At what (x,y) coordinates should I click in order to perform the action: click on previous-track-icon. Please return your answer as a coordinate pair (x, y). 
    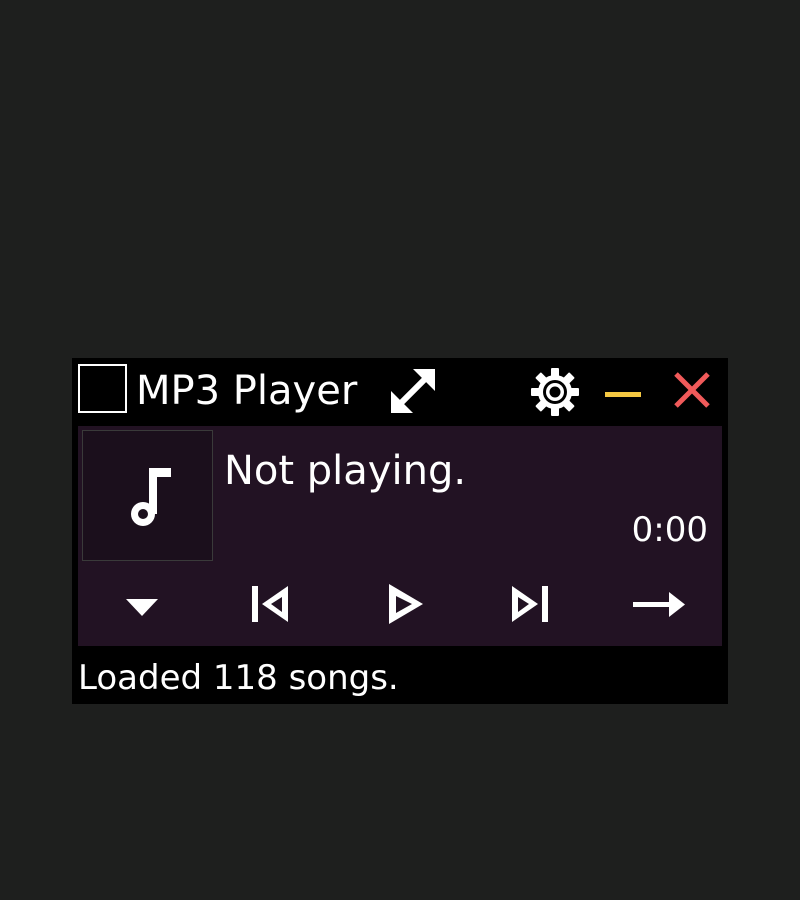
    Looking at the image, I should click on (271, 605).